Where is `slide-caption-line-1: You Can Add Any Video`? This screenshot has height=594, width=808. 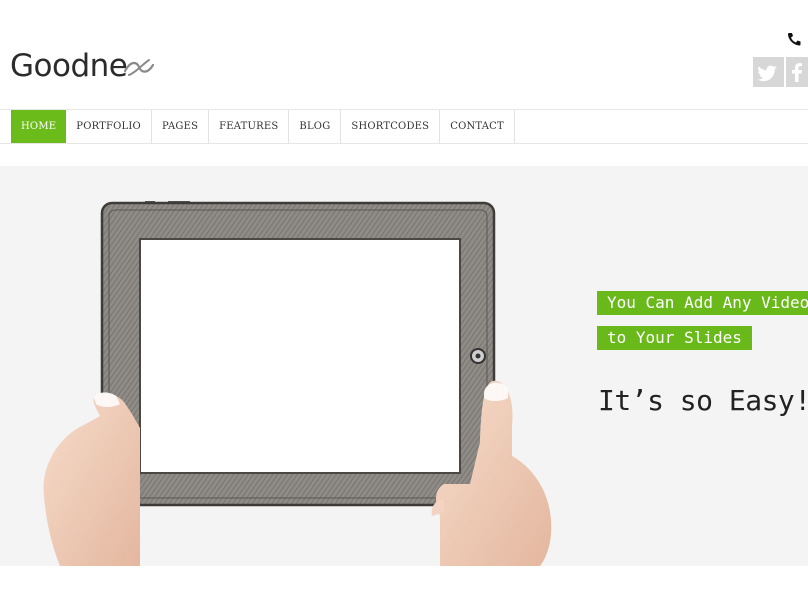 slide-caption-line-1: You Can Add Any Video is located at coordinates (702, 303).